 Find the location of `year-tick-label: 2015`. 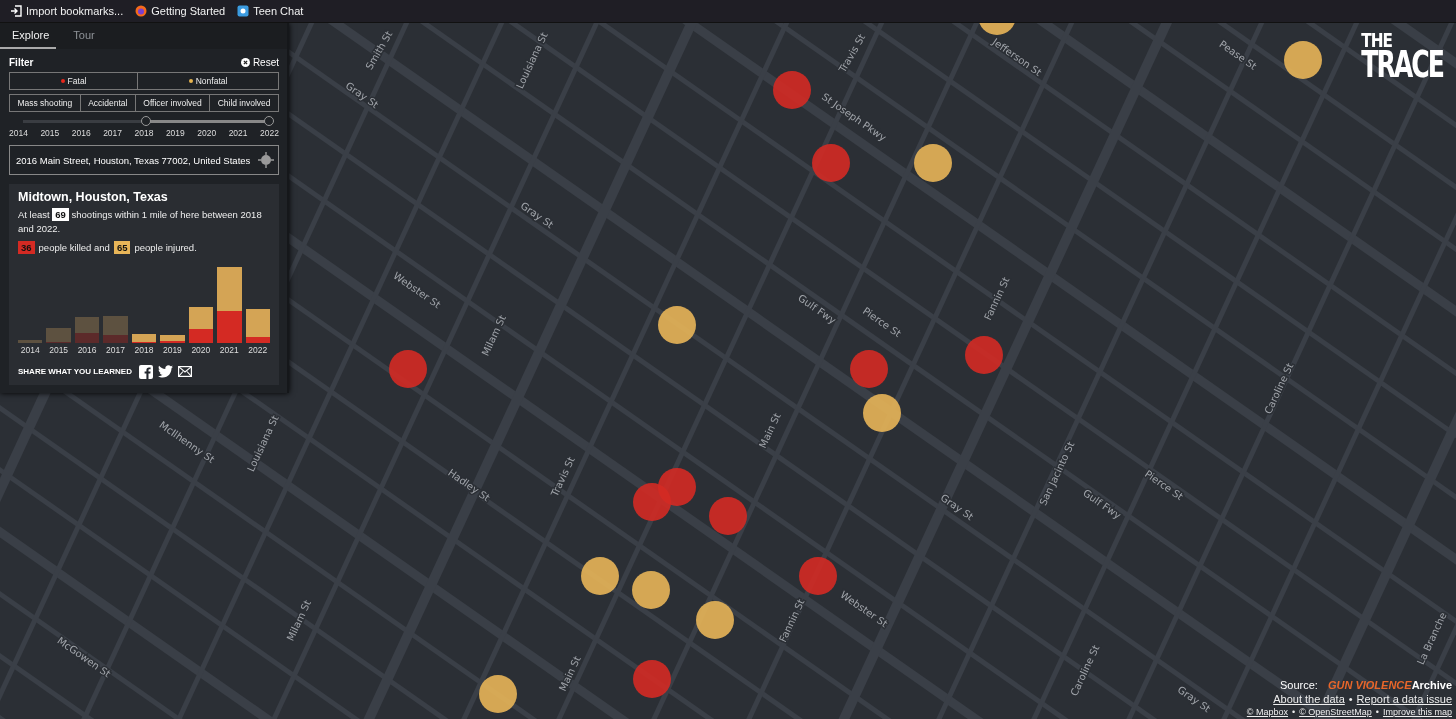

year-tick-label: 2015 is located at coordinates (50, 133).